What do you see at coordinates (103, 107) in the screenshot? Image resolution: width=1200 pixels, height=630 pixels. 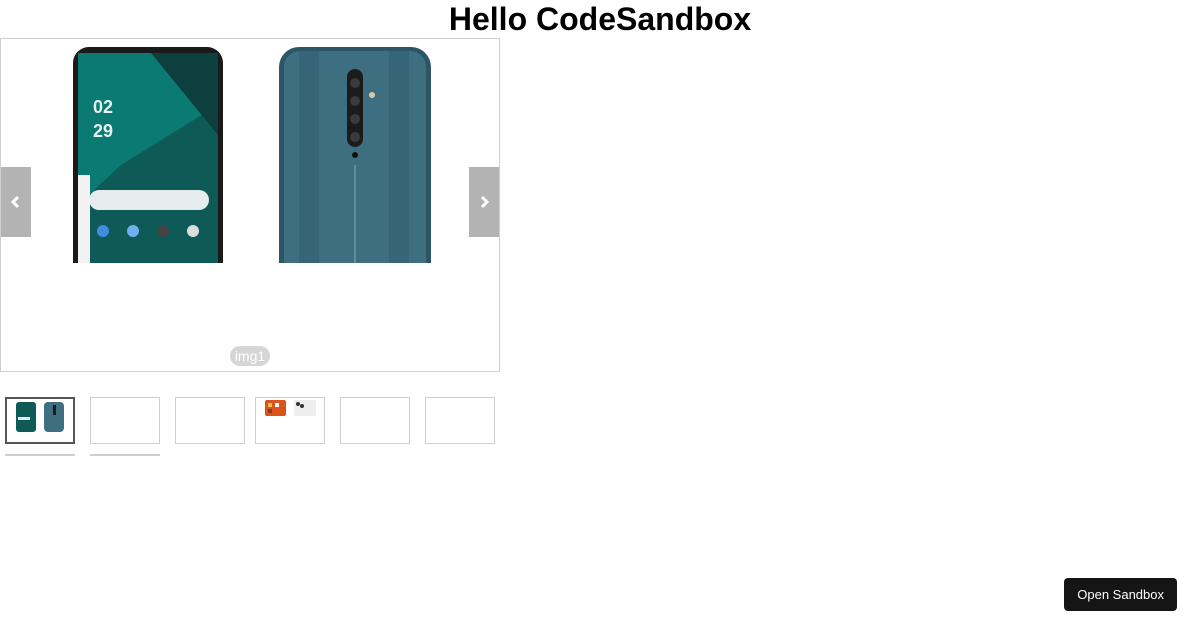 I see `svg-text: 02` at bounding box center [103, 107].